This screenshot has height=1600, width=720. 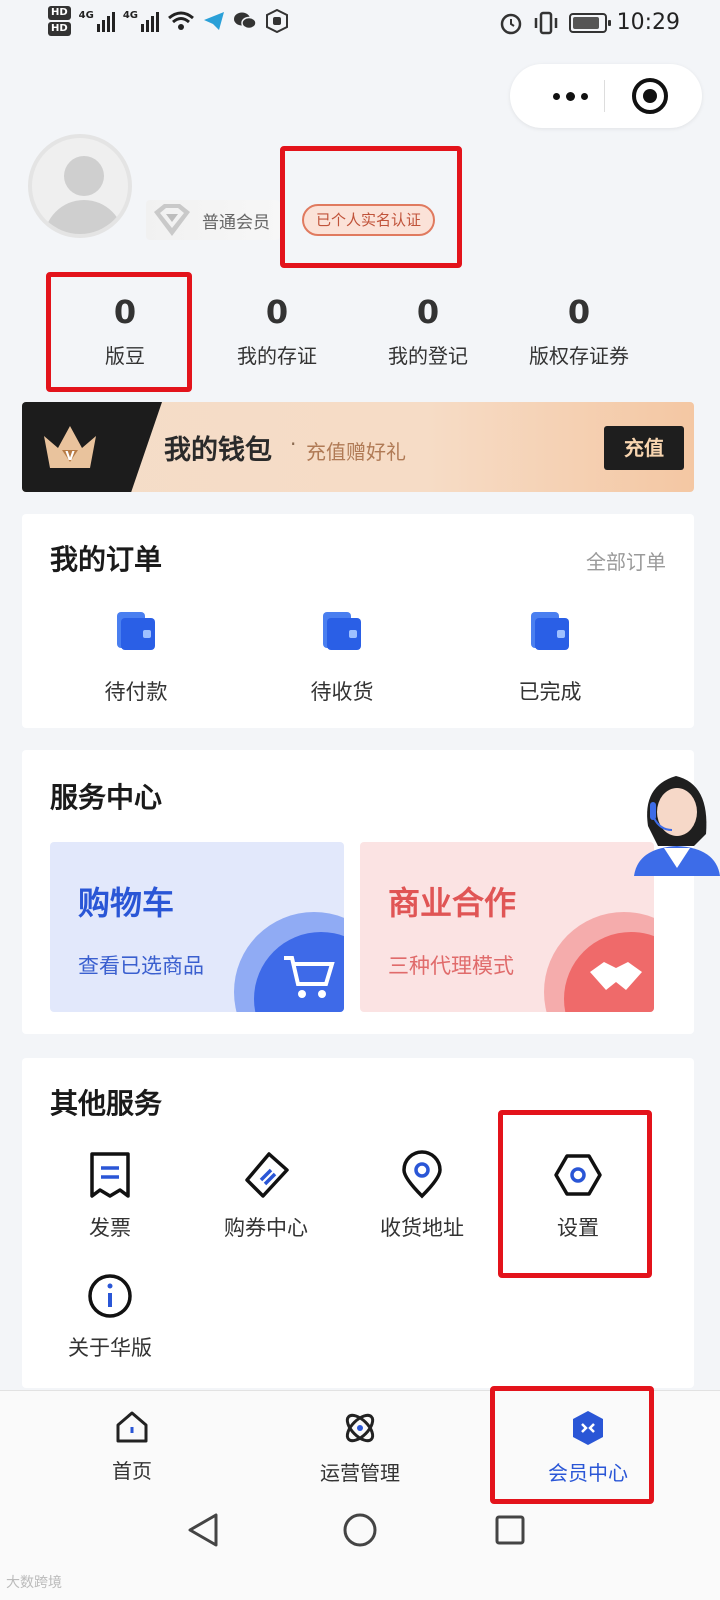 I want to click on tab-label: 运营管理, so click(x=360, y=1473).